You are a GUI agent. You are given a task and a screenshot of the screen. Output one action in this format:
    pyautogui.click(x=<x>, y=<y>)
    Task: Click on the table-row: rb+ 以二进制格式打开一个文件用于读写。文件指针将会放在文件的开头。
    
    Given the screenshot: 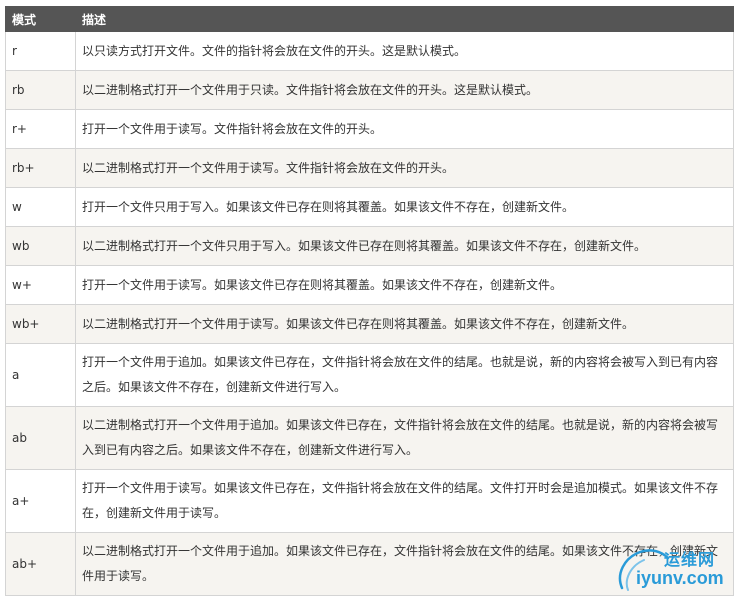 What is the action you would take?
    pyautogui.click(x=369, y=168)
    